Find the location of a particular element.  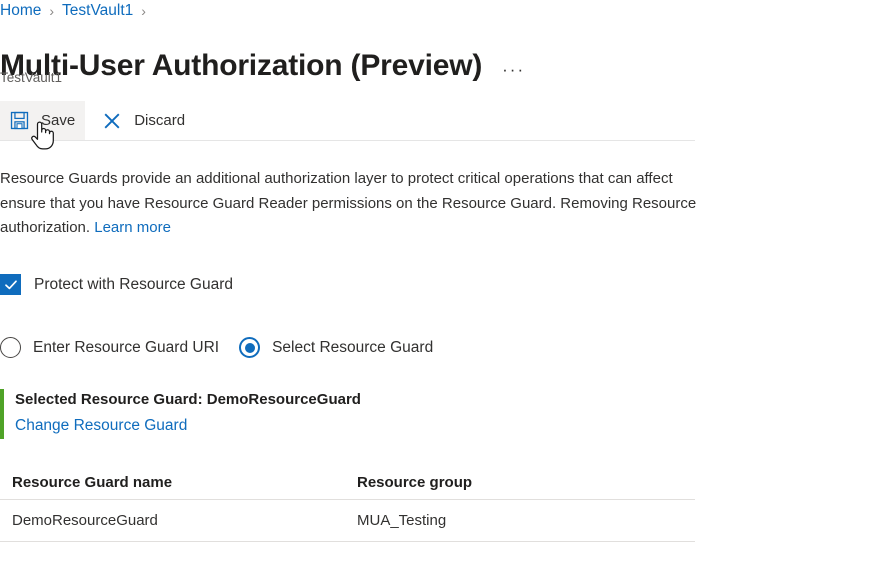

cell-resource-guard-name: DemoResourceGuard is located at coordinates (85, 520).